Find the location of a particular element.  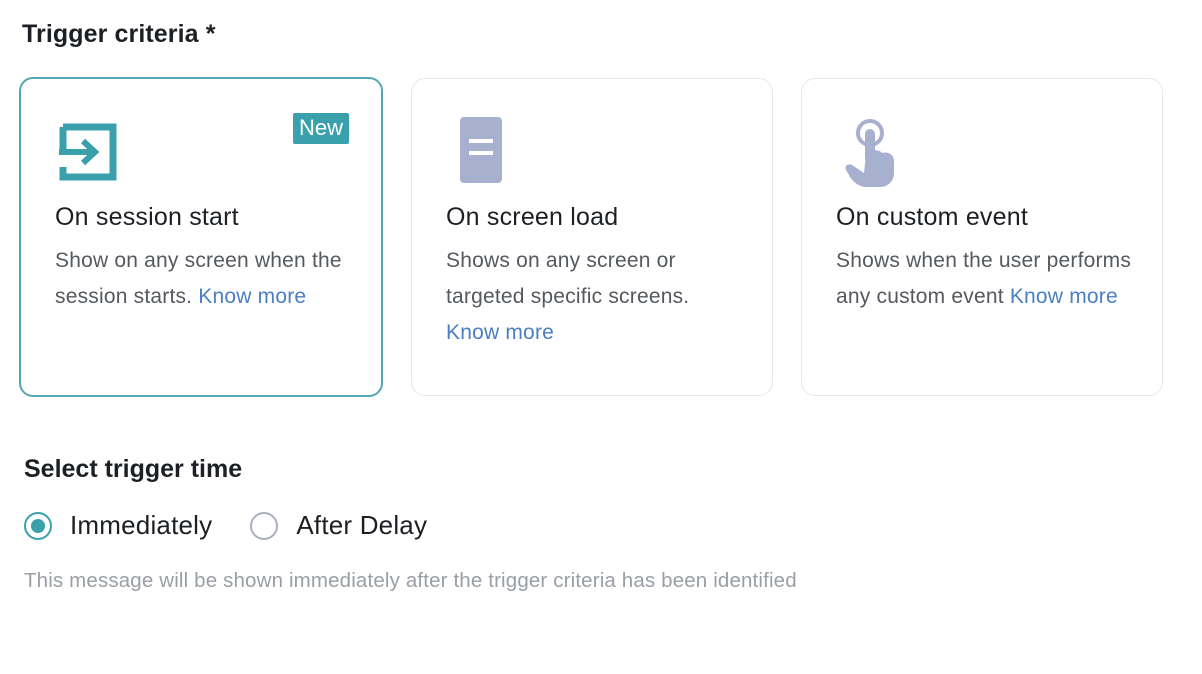

new-badge: New is located at coordinates (320, 128).